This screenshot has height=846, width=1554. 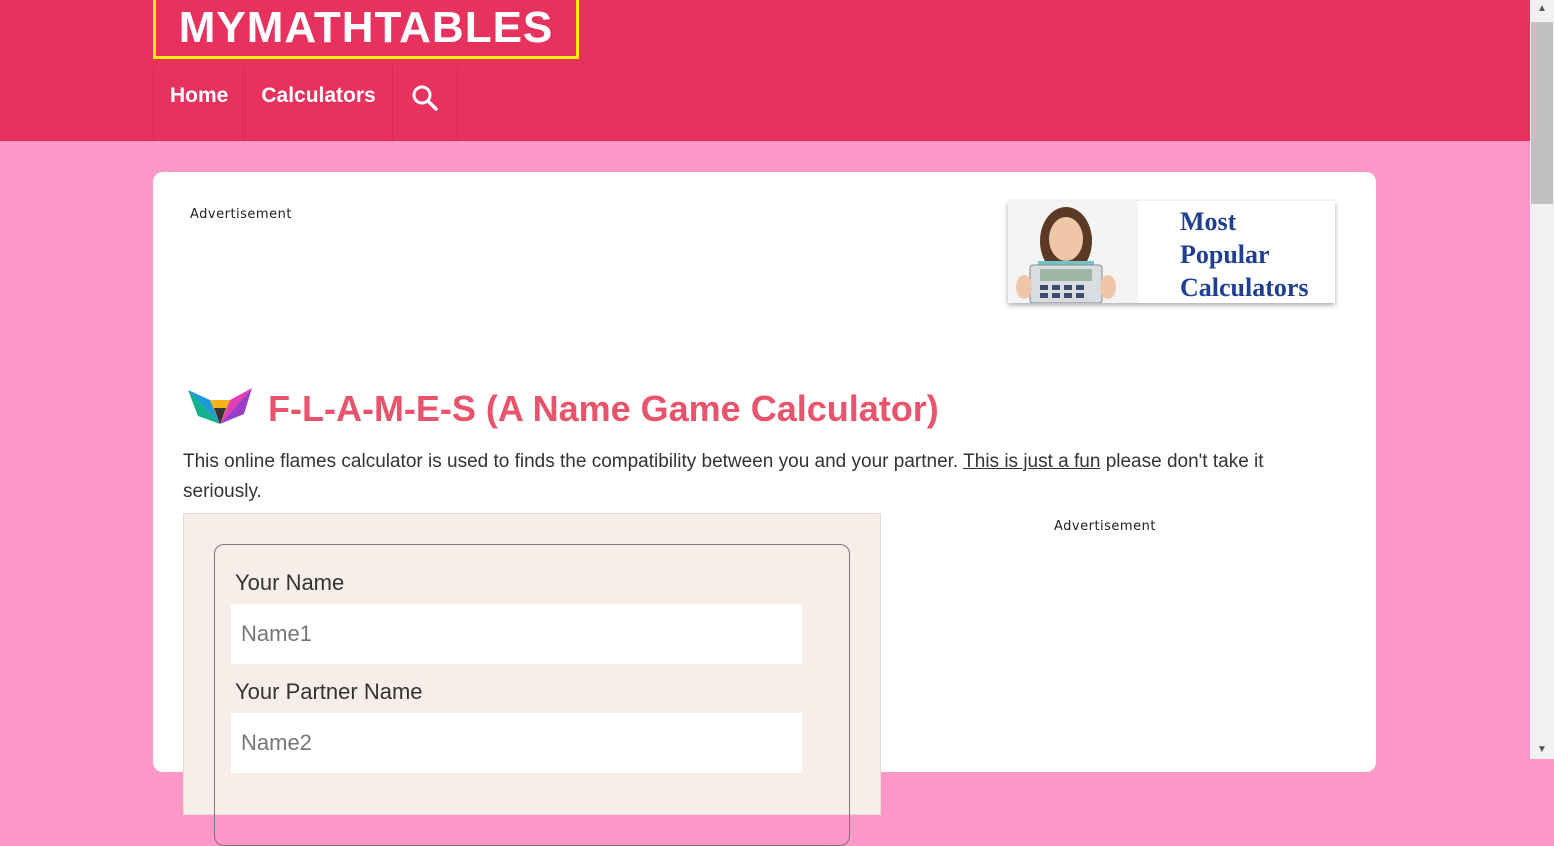 I want to click on main-nav: Home Calculators, so click(x=305, y=103).